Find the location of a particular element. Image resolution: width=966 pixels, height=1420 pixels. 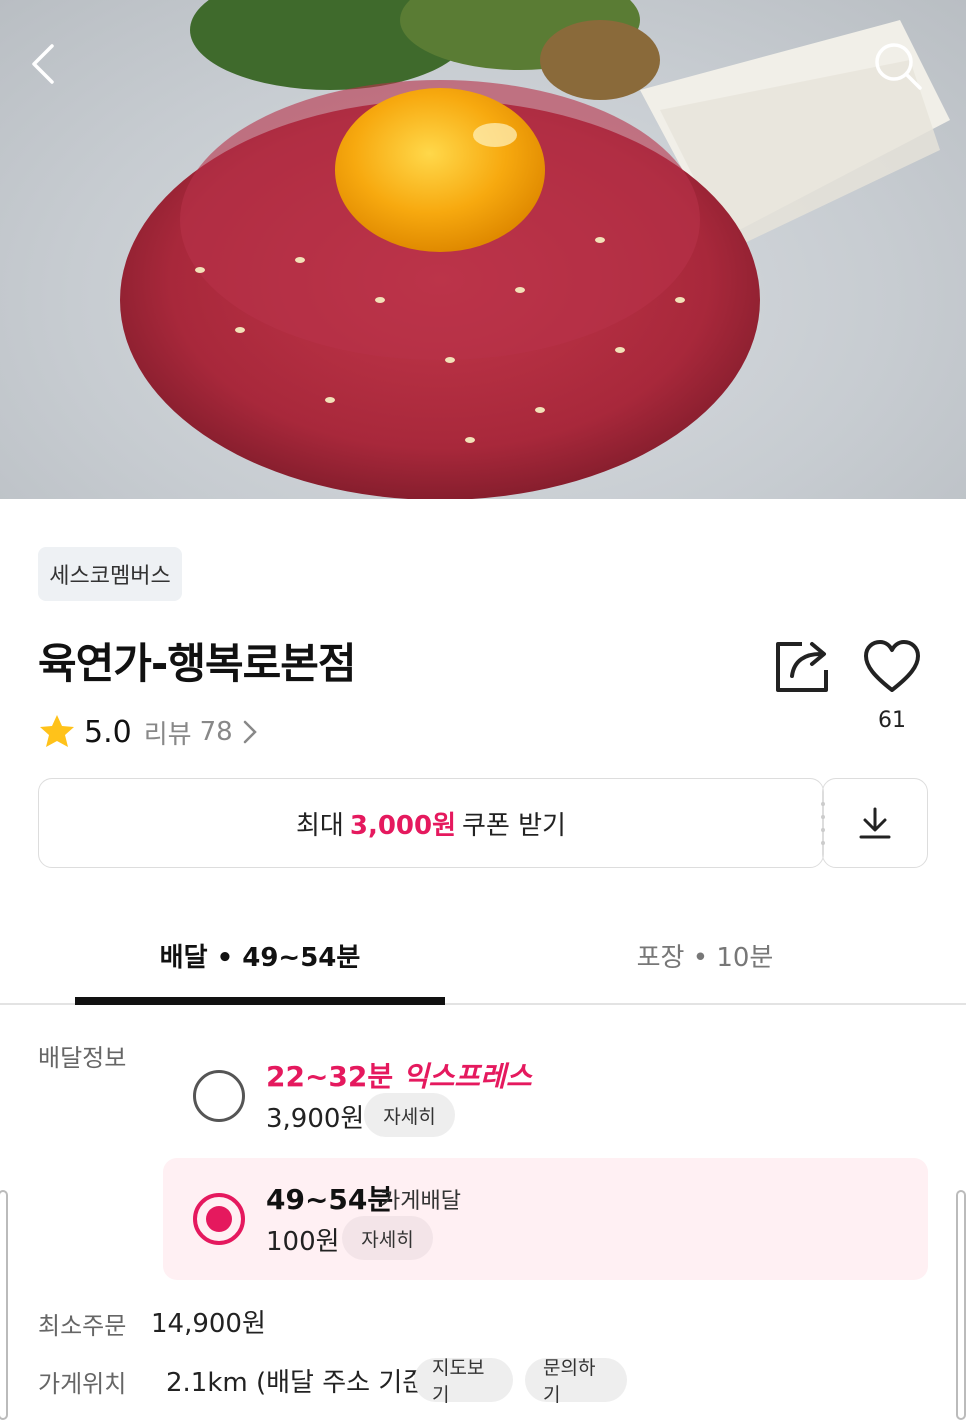

min-order-label: 최소주문 is located at coordinates (82, 1326).